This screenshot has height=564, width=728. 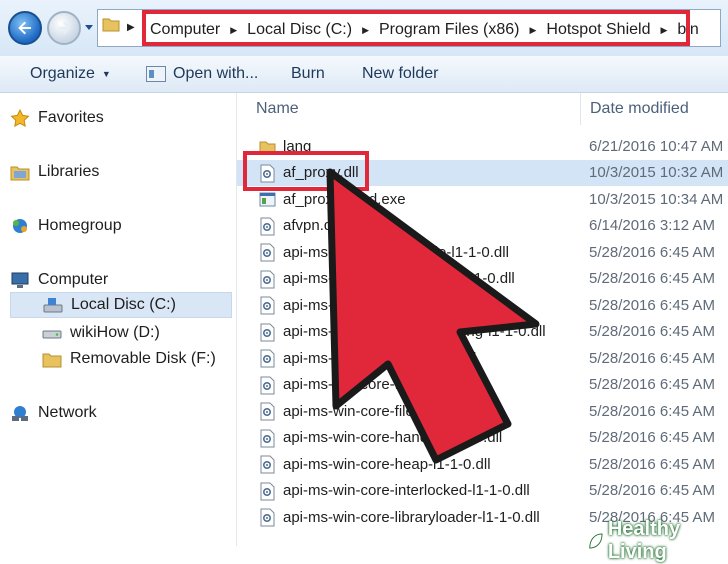 What do you see at coordinates (406, 491) in the screenshot?
I see `file-name: api-ms-win-core-interlocked-l1-1-0.dll` at bounding box center [406, 491].